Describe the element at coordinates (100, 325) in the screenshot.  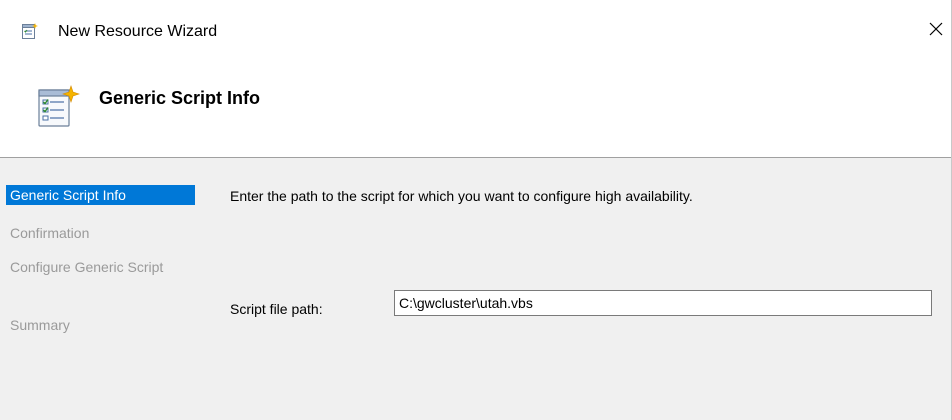
I see `nav-item-summary: Summary` at that location.